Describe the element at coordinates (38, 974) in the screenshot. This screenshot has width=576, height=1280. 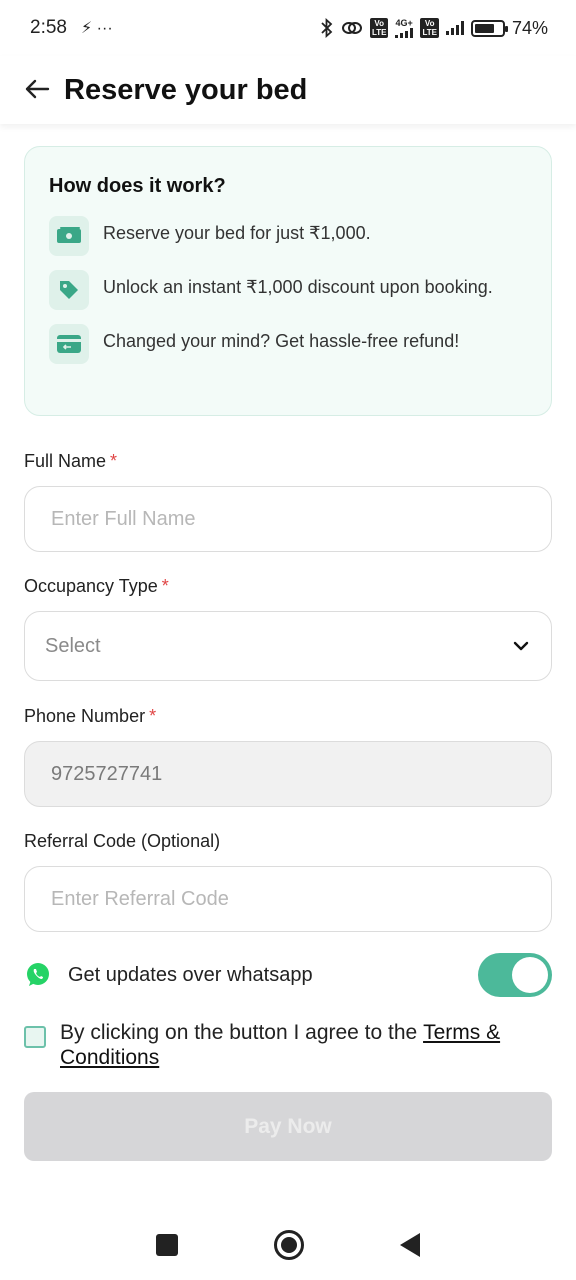
I see `whatsapp-icon` at that location.